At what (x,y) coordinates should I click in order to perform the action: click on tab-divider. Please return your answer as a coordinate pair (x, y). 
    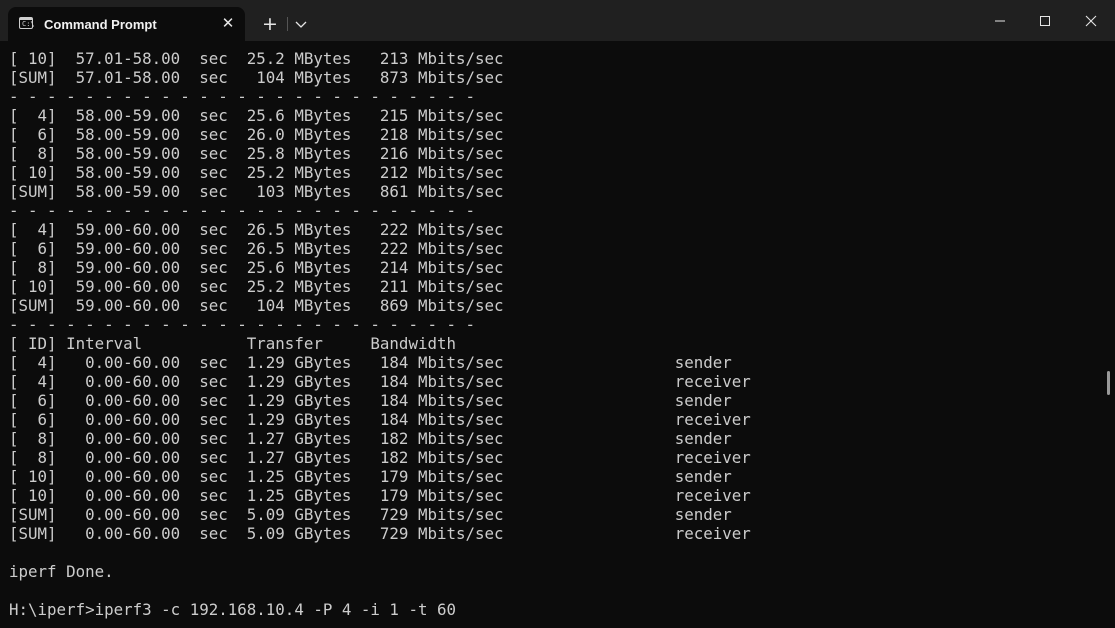
    Looking at the image, I should click on (287, 24).